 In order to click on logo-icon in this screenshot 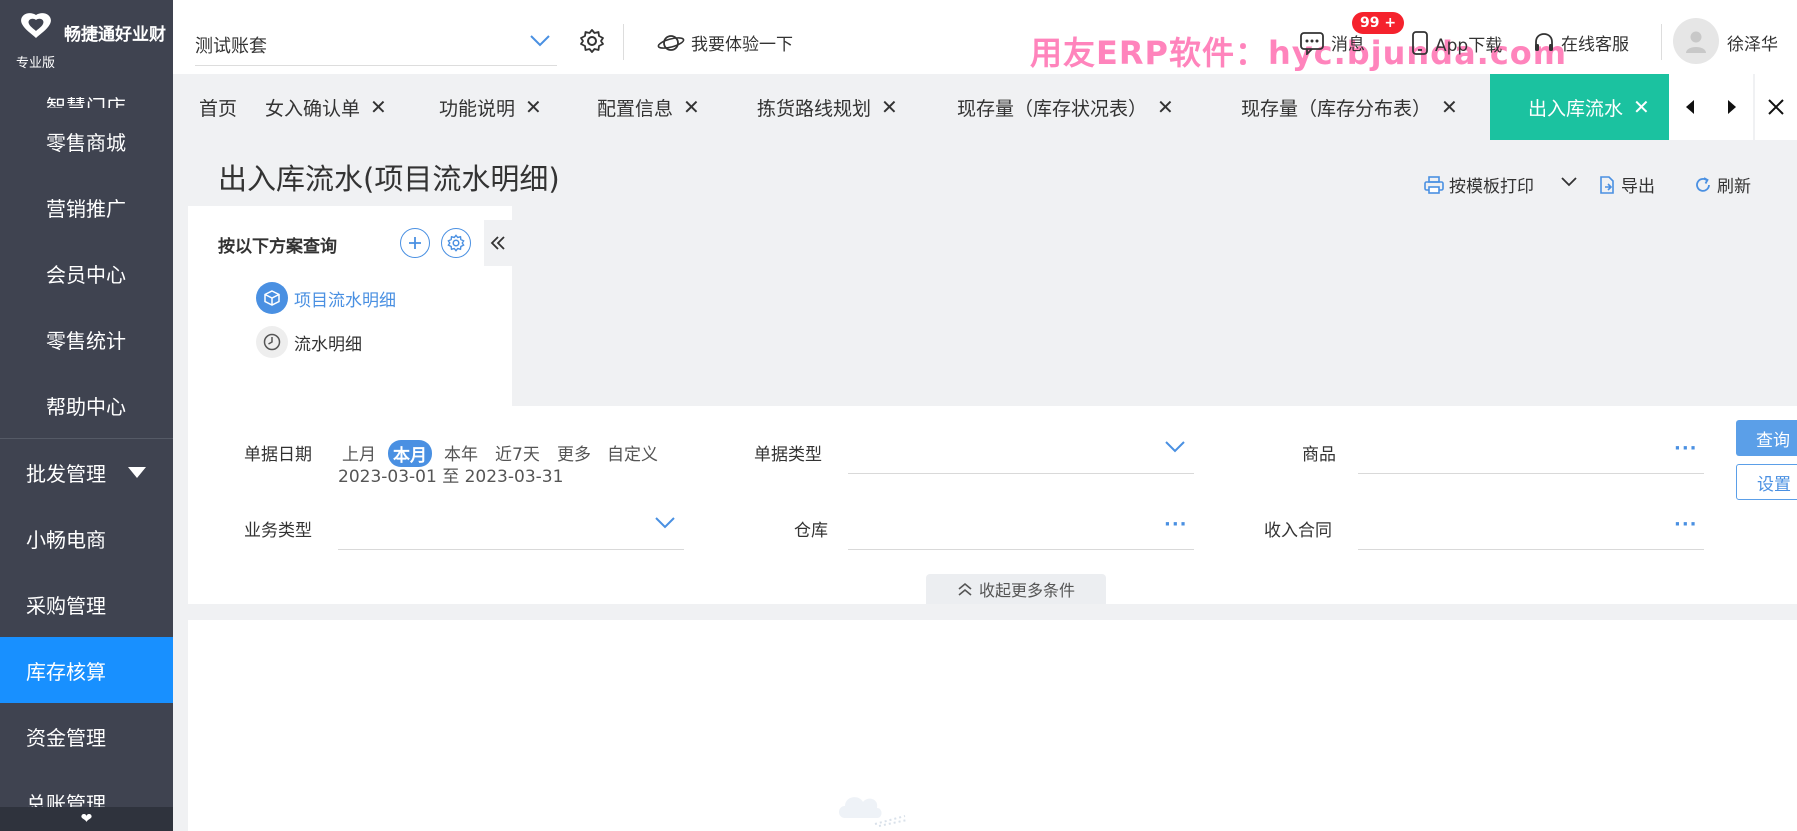, I will do `click(36, 25)`.